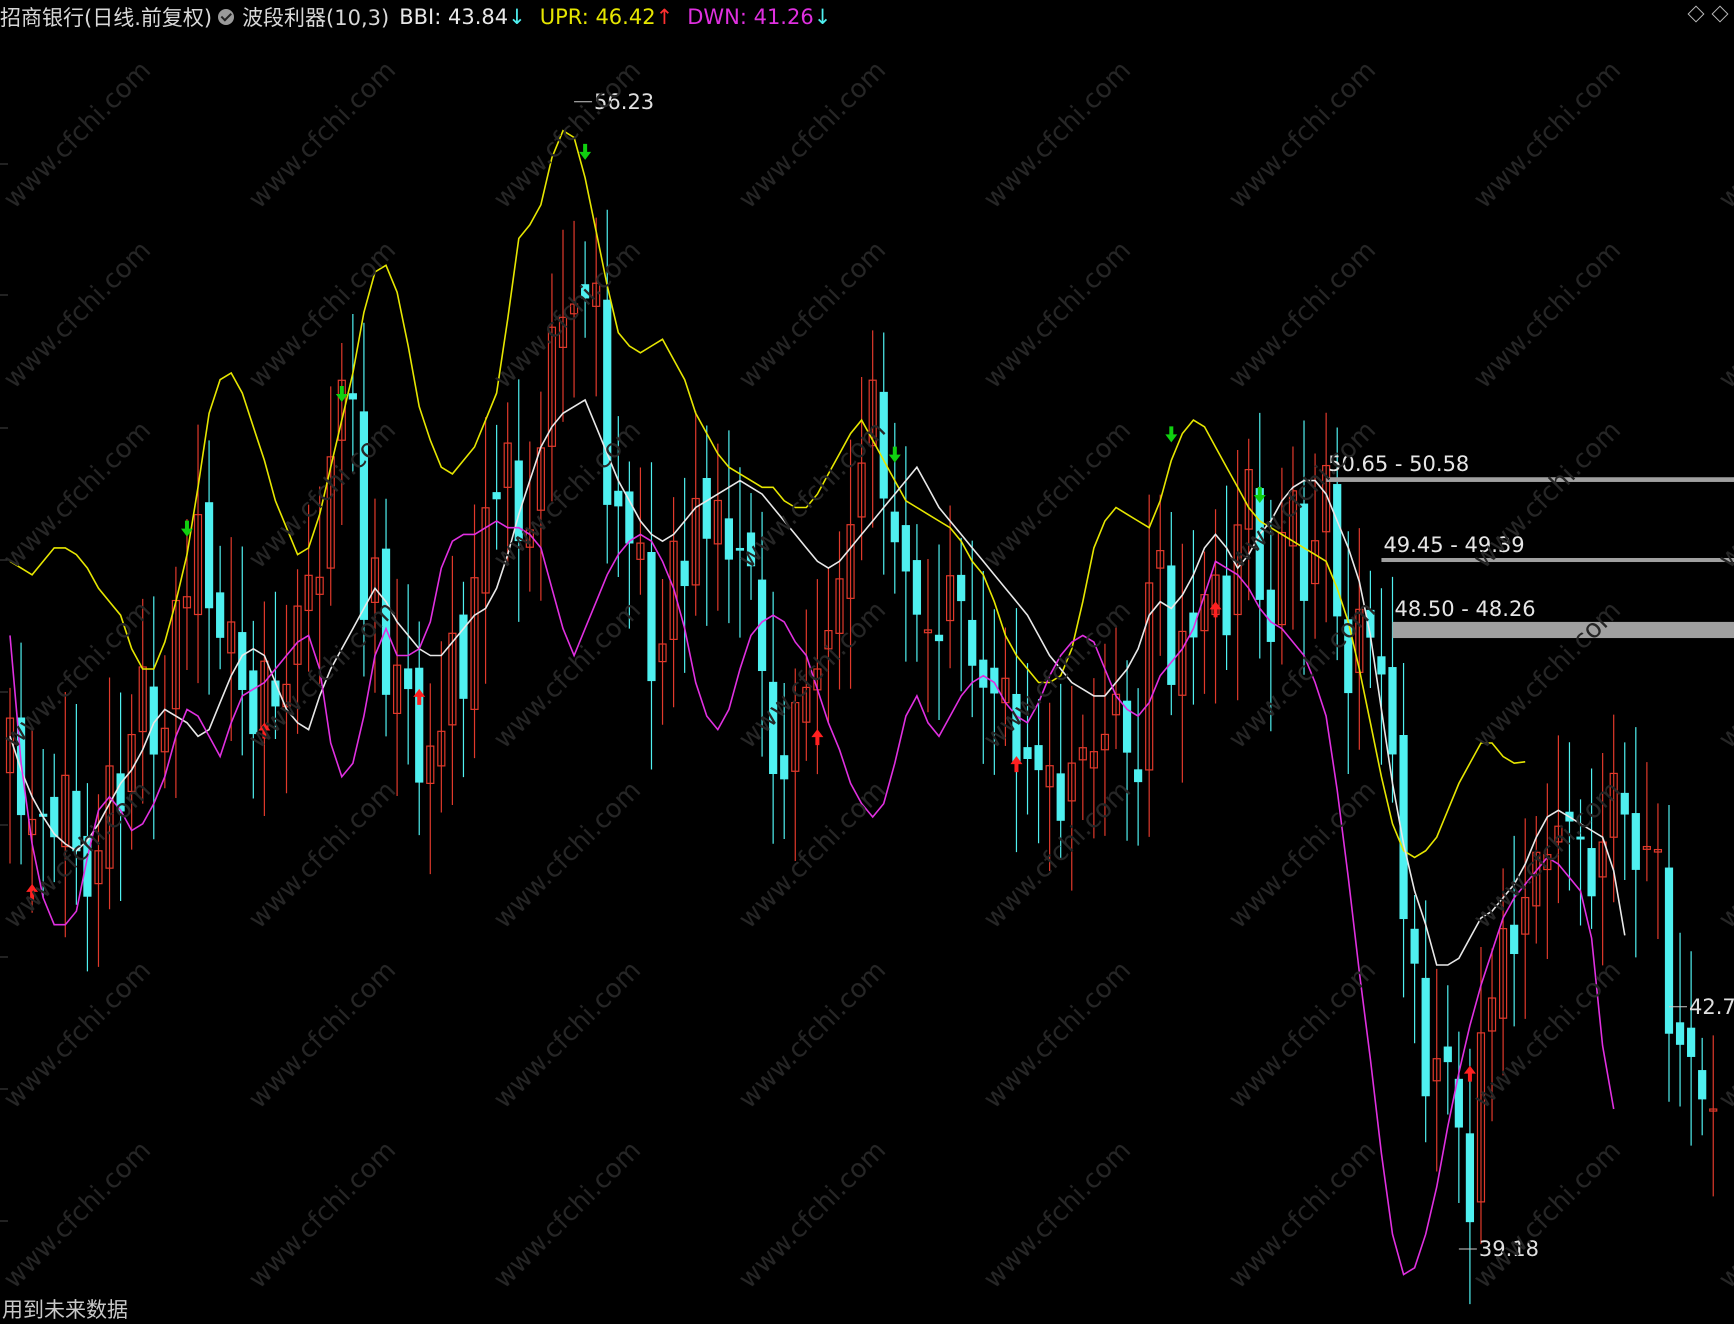 Image resolution: width=1734 pixels, height=1324 pixels. What do you see at coordinates (1453, 545) in the screenshot?
I see `level-label: 49.45 - 49.39` at bounding box center [1453, 545].